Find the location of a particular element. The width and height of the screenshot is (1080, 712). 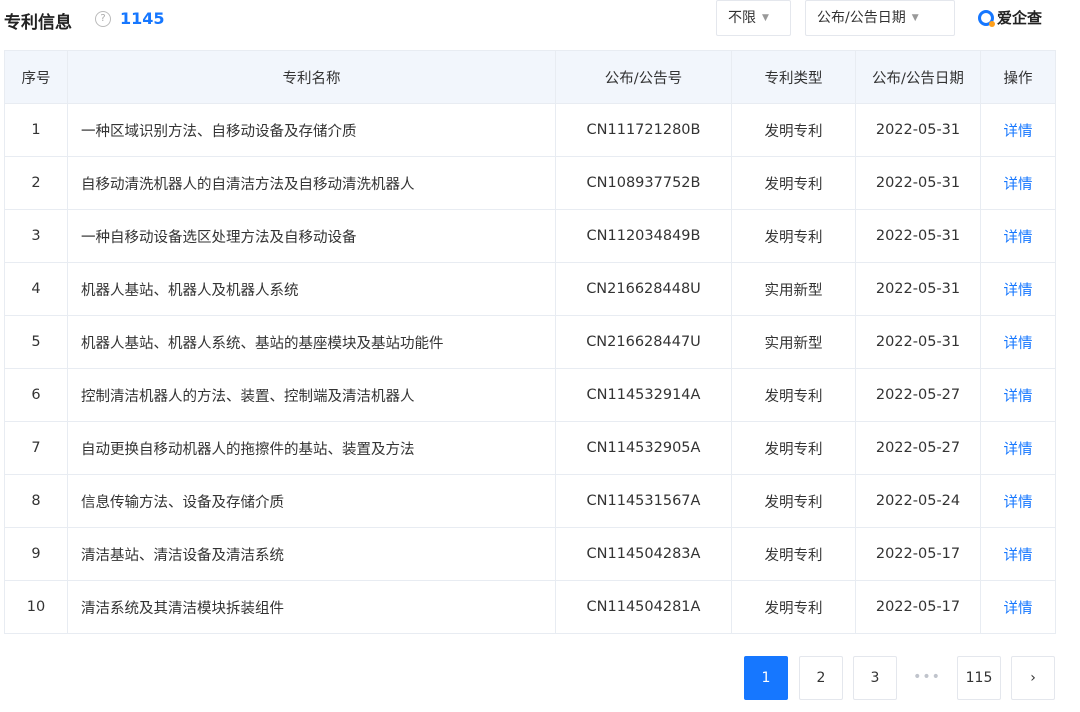

row-no: 10 is located at coordinates (36, 607).